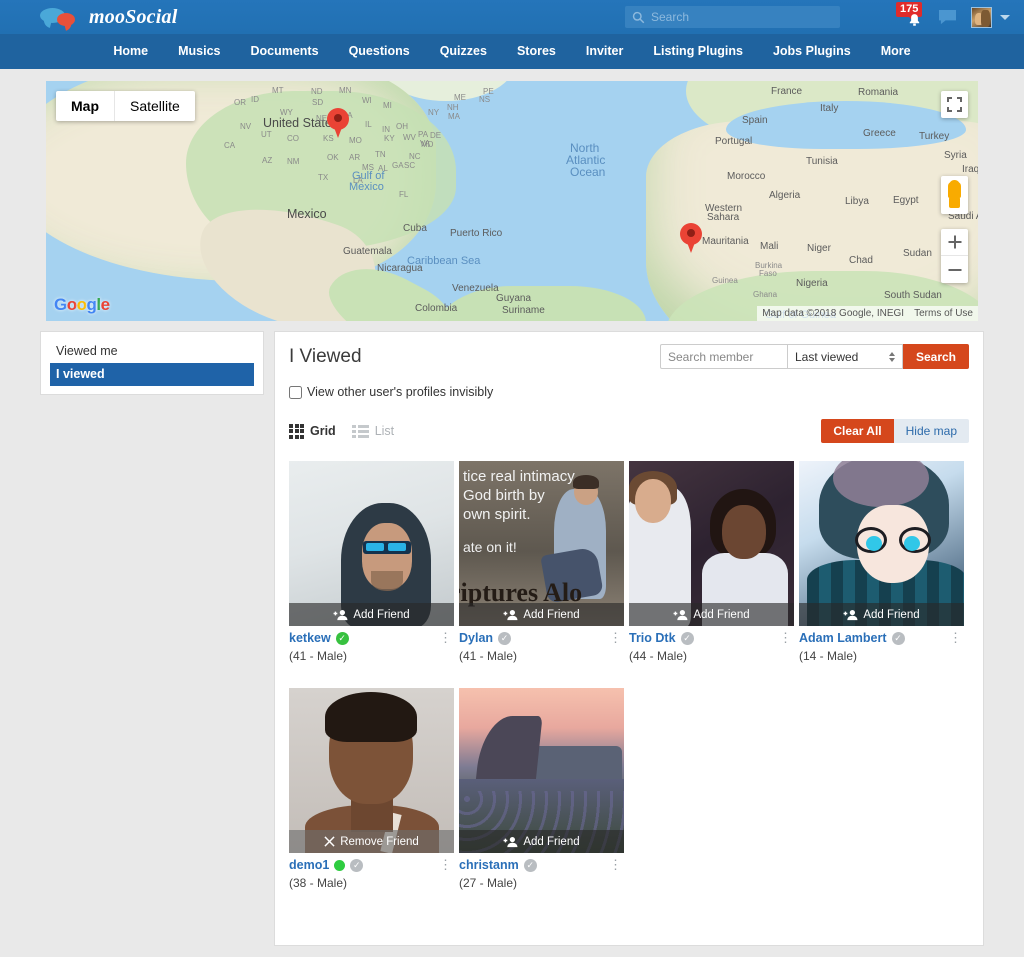 This screenshot has height=957, width=1024. I want to click on grid-icon, so click(296, 431).